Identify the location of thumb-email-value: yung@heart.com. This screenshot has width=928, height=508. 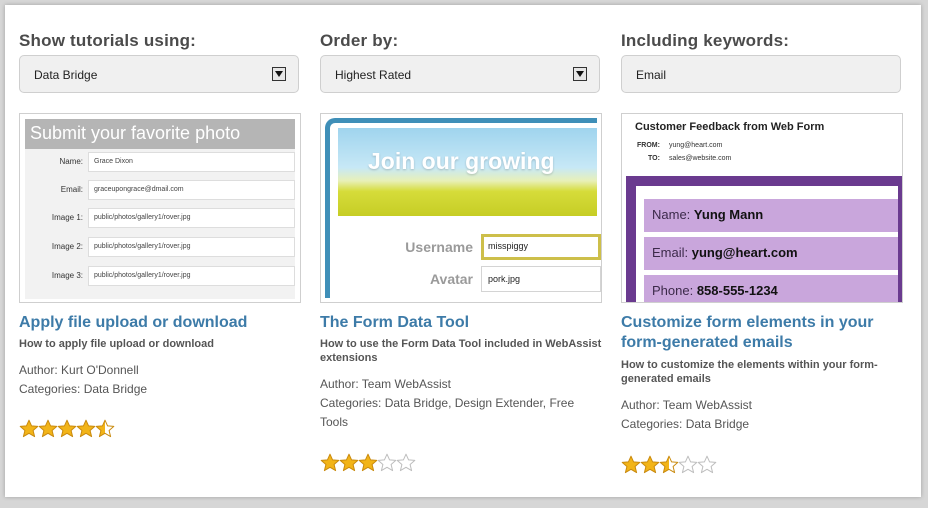
(744, 252).